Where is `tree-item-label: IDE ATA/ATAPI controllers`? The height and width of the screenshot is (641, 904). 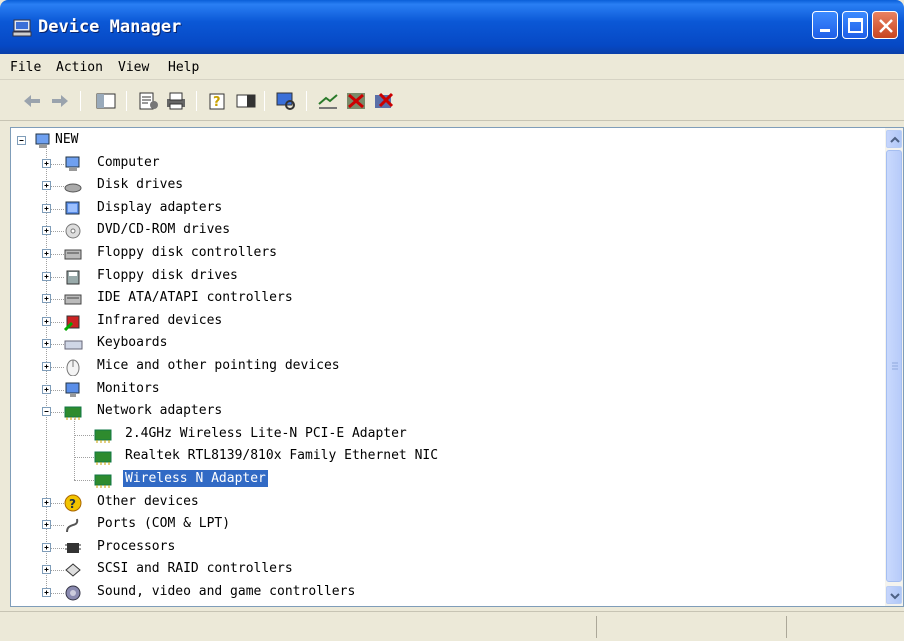 tree-item-label: IDE ATA/ATAPI controllers is located at coordinates (195, 298).